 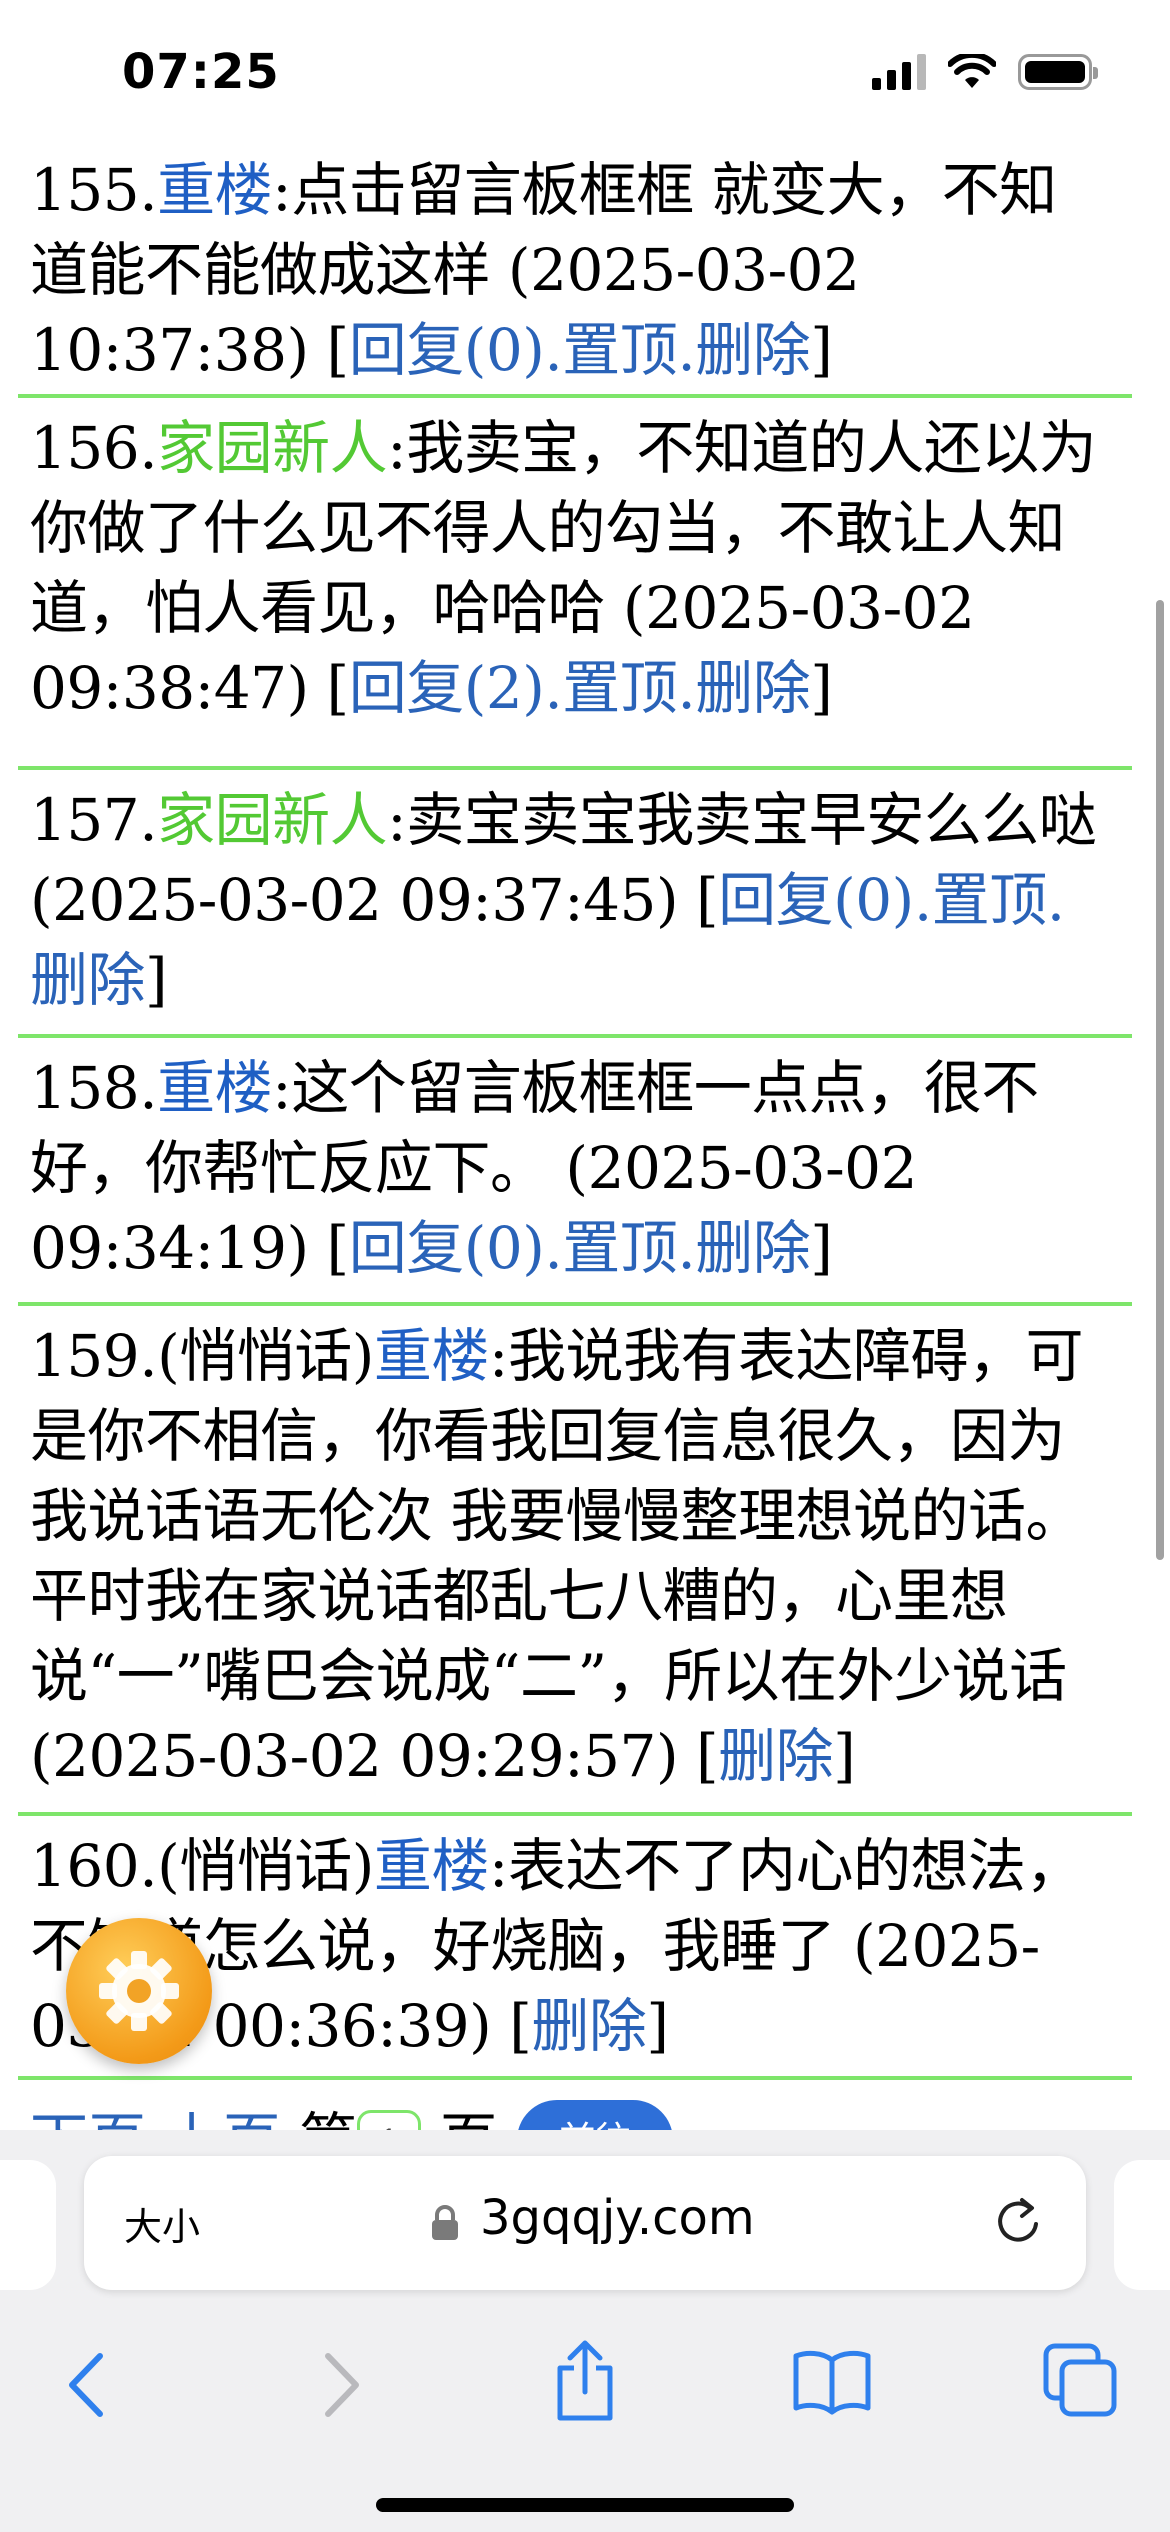 I want to click on message-number: 155., so click(x=94, y=190).